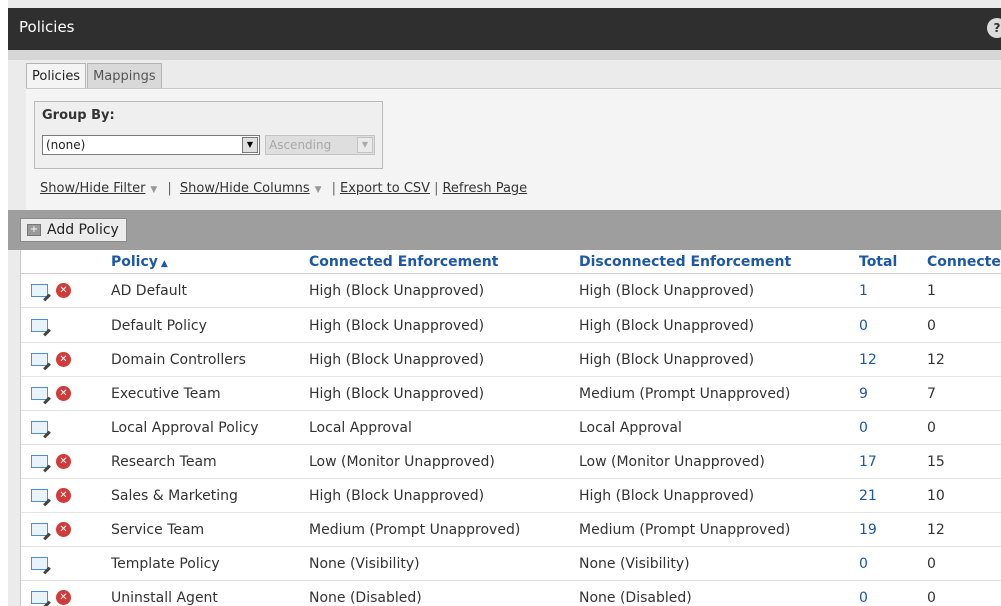 This screenshot has height=606, width=1001. I want to click on column-header-connected: Connected, so click(964, 262).